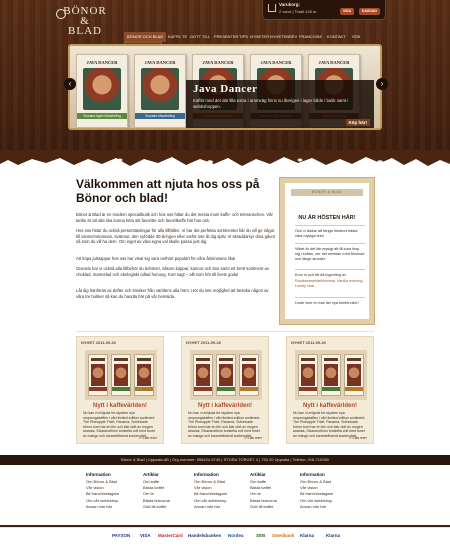 Image resolution: width=450 pixels, height=550 pixels. I want to click on mastercard-logo: MasterCard, so click(170, 535).